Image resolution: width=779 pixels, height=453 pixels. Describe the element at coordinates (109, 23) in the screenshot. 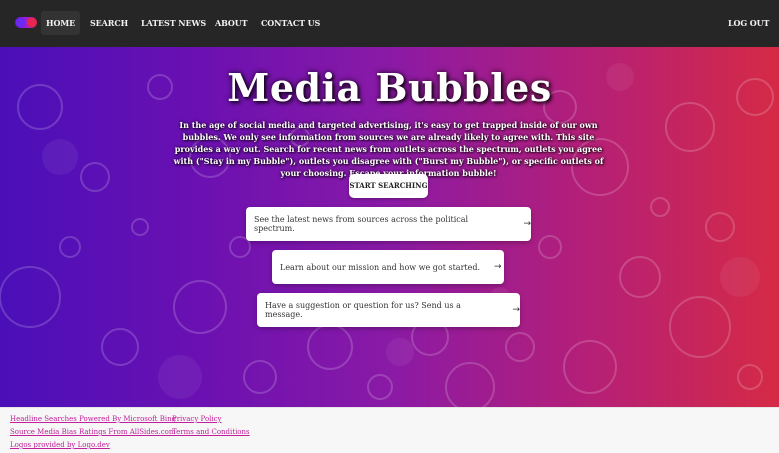

I see `nav-search-link: SEARCH` at that location.